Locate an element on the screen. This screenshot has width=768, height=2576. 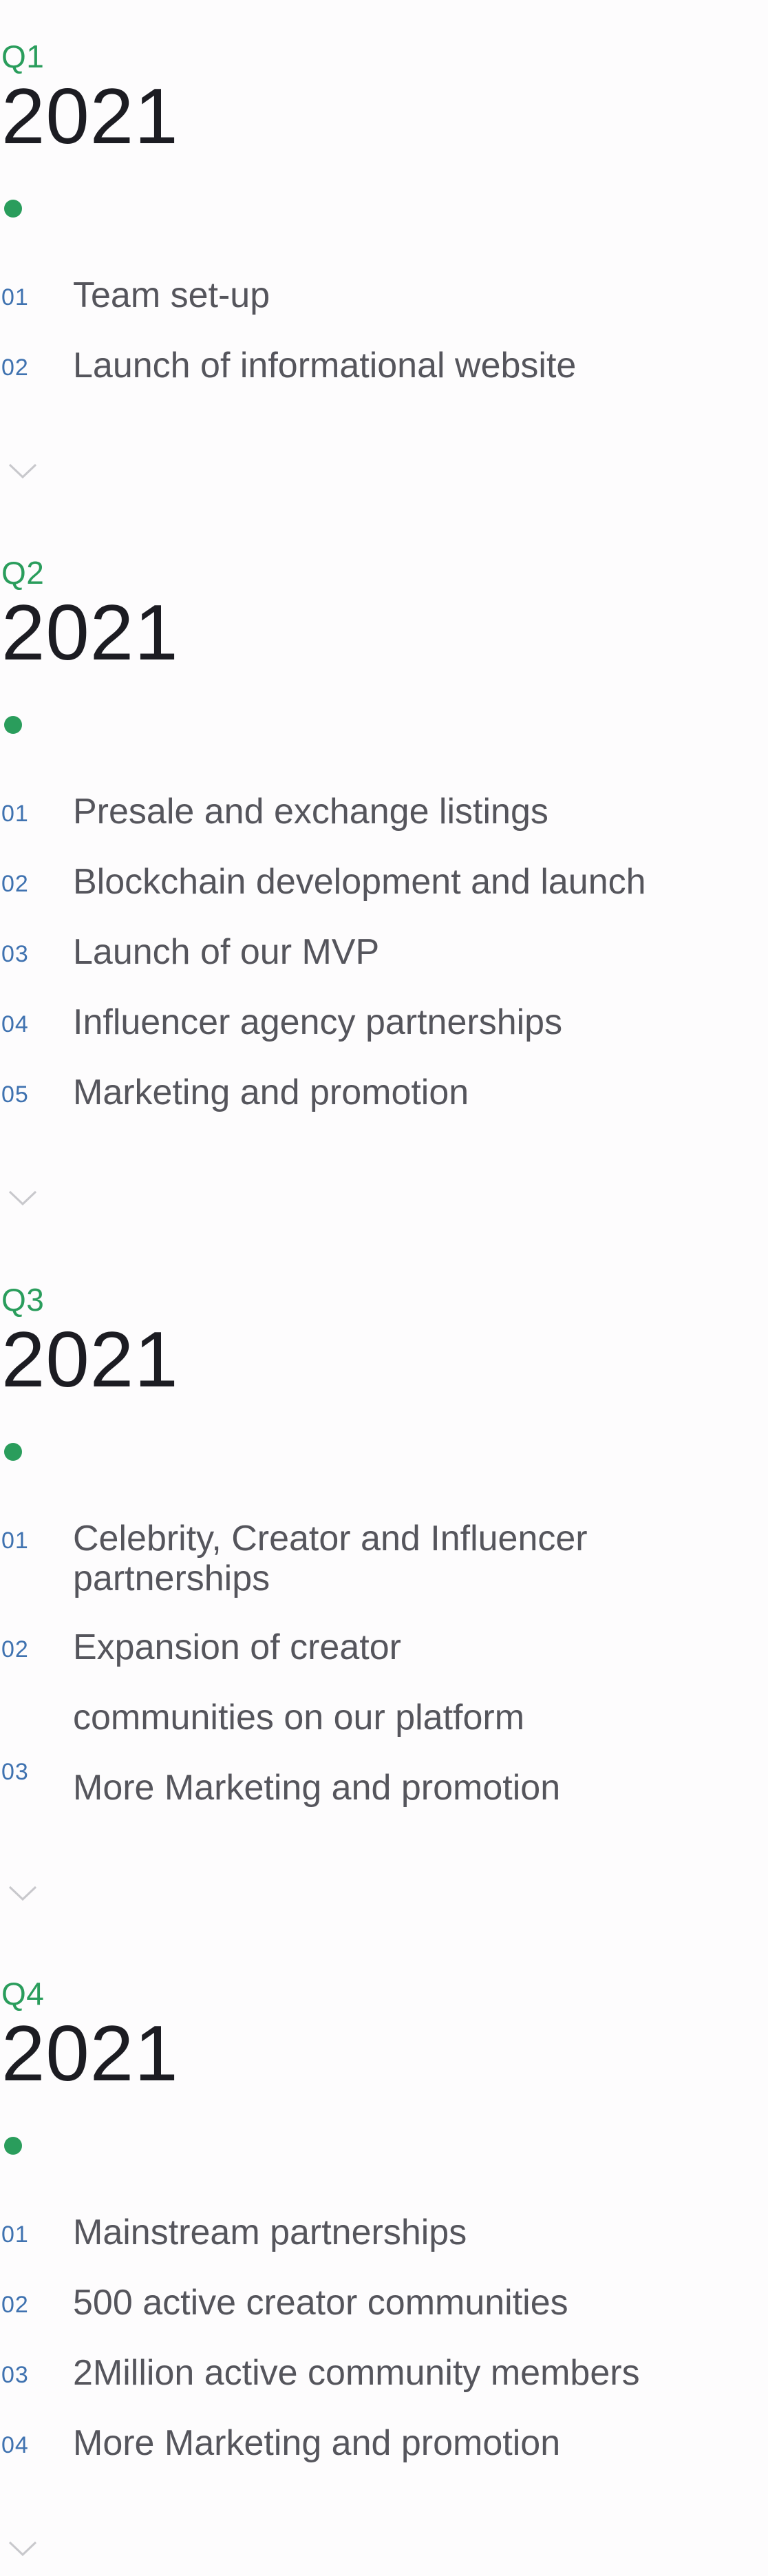
item-text: 500 active creator communities is located at coordinates (320, 2303).